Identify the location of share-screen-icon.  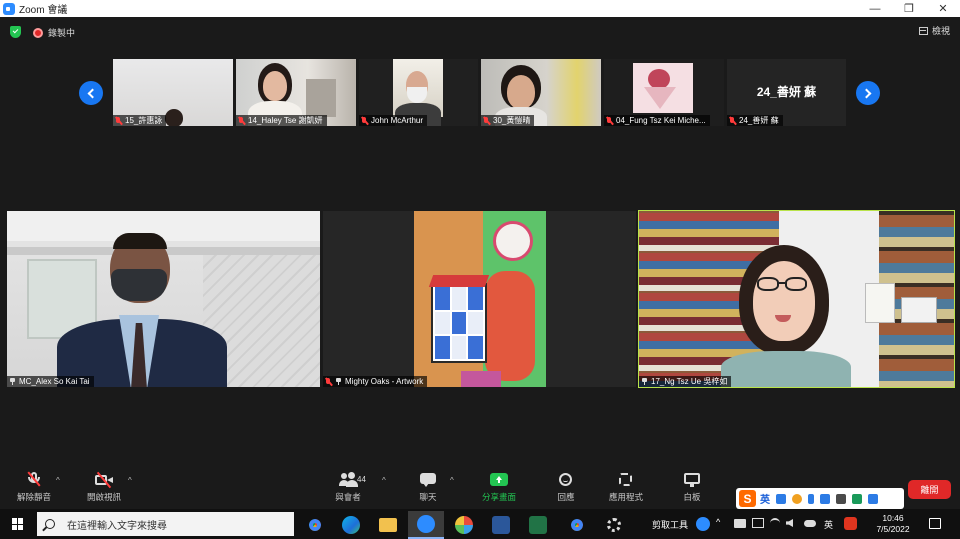
(499, 479).